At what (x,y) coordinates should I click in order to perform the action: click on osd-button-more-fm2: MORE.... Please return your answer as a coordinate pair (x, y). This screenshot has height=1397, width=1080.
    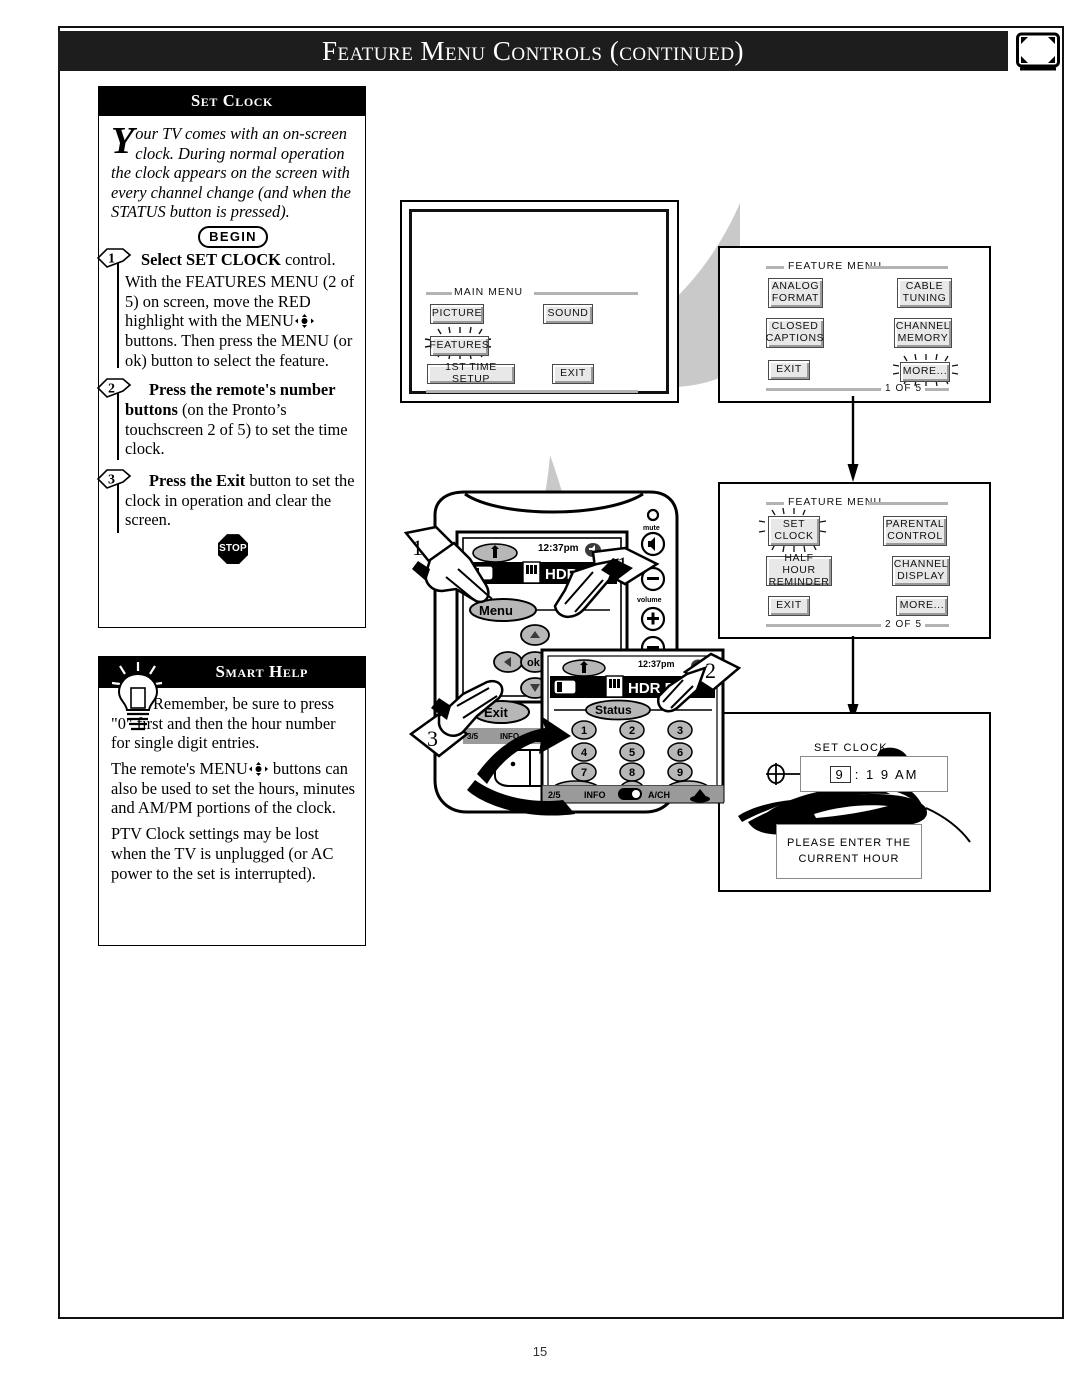
    Looking at the image, I should click on (922, 606).